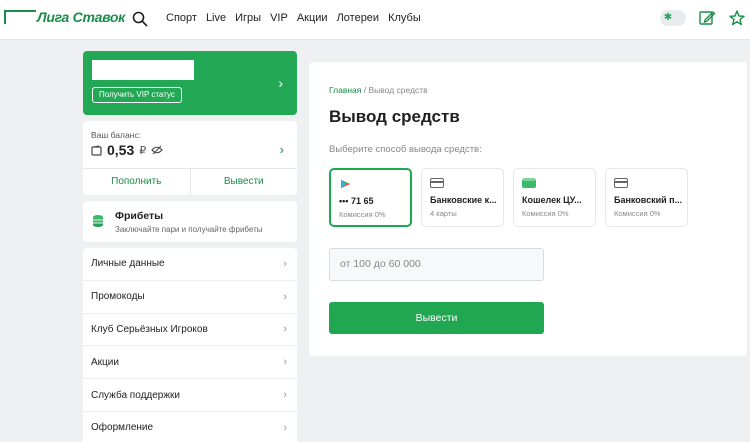 The width and height of the screenshot is (750, 442). I want to click on header-actions: ✱, so click(703, 18).